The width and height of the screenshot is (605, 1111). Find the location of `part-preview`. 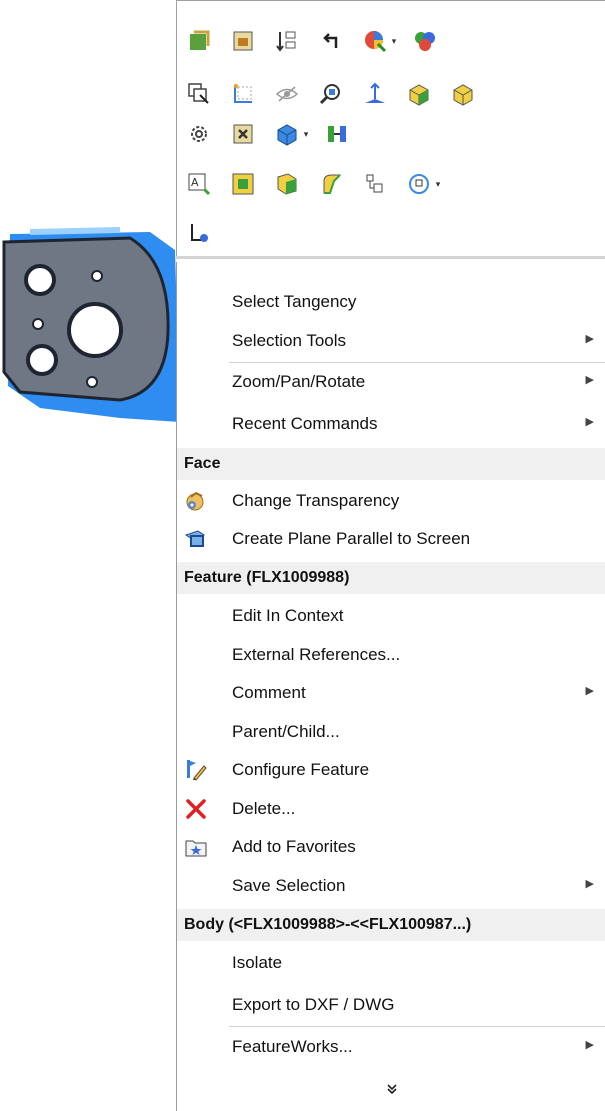

part-preview is located at coordinates (90, 327).